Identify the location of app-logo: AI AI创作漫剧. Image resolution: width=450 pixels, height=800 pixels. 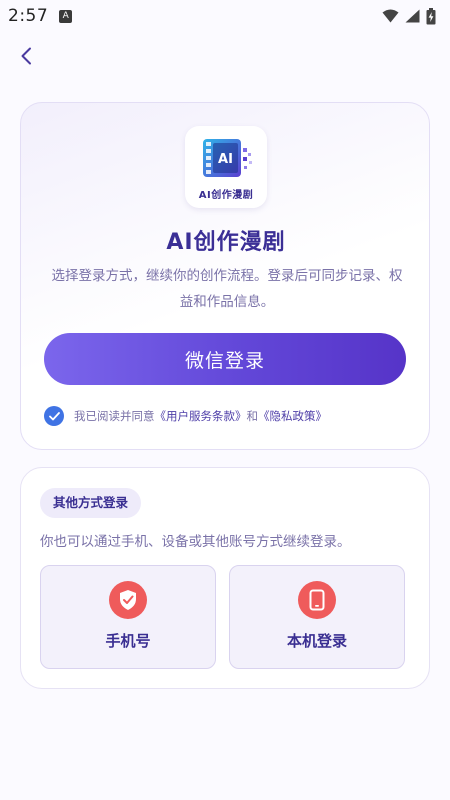
(226, 167).